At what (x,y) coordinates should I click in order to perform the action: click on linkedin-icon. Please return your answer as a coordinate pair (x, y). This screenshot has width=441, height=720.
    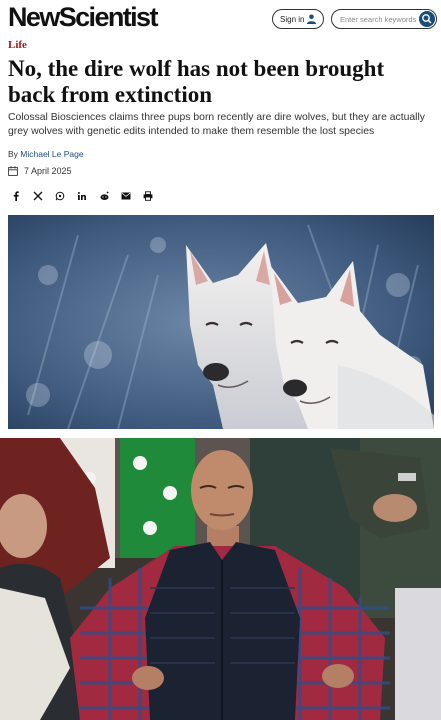
    Looking at the image, I should click on (82, 196).